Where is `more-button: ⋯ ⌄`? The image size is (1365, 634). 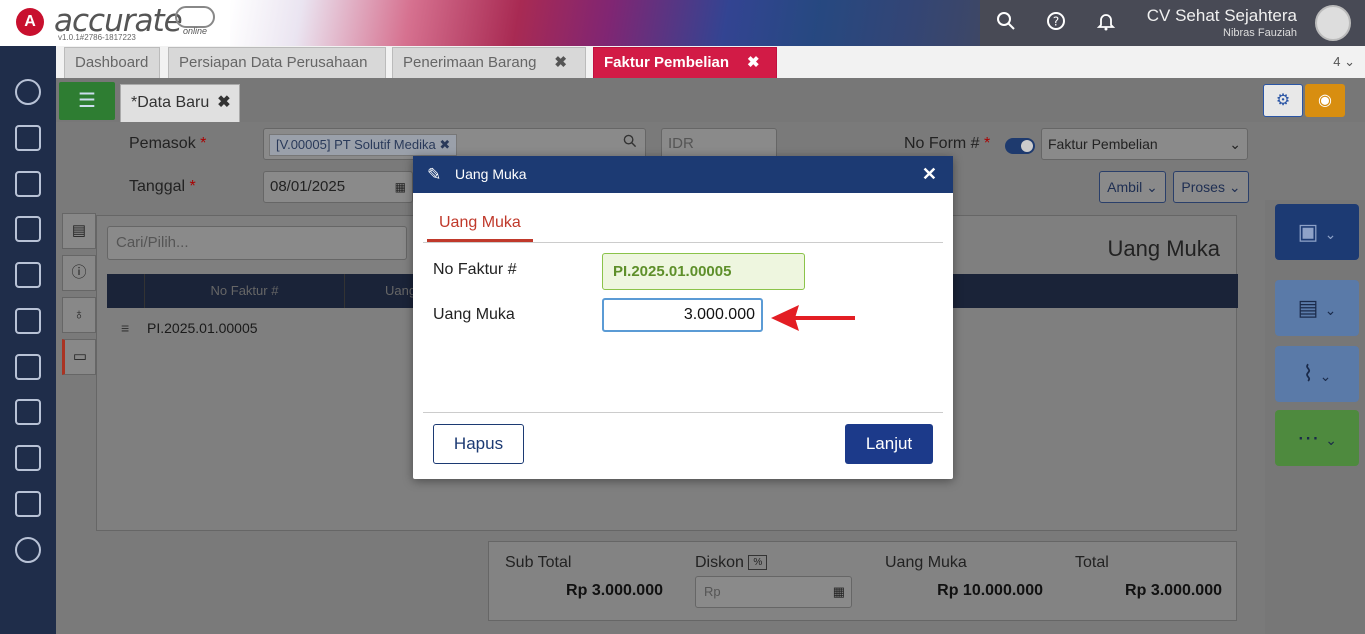 more-button: ⋯ ⌄ is located at coordinates (1317, 438).